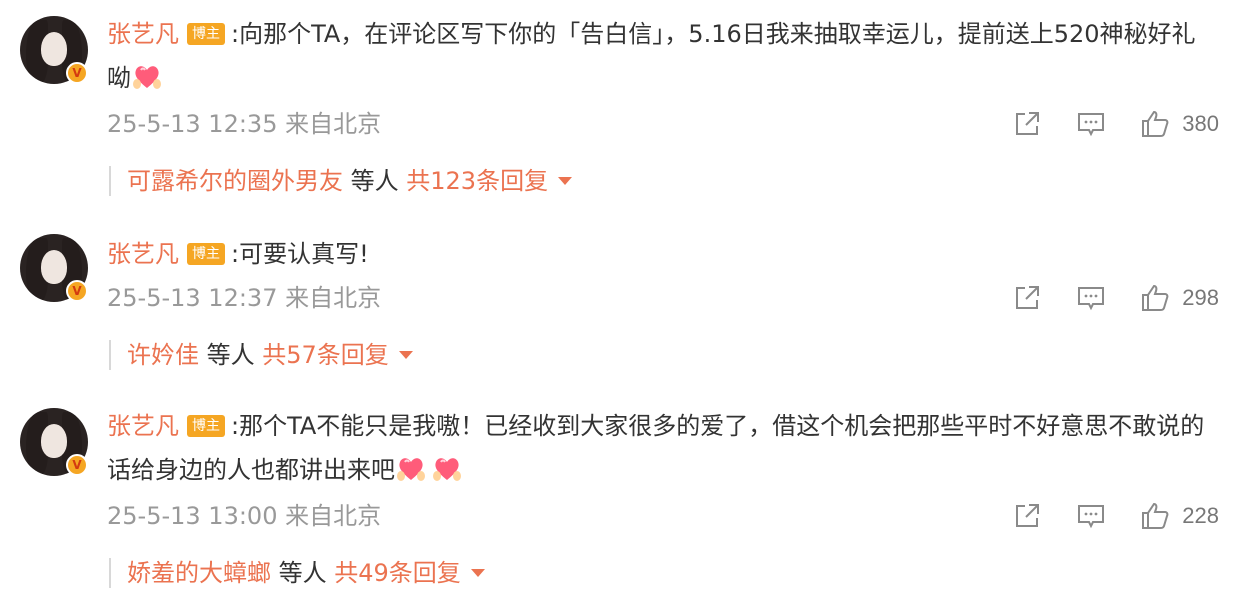 This screenshot has height=605, width=1239. Describe the element at coordinates (300, 254) in the screenshot. I see `comment-text: :可要认真写!` at that location.